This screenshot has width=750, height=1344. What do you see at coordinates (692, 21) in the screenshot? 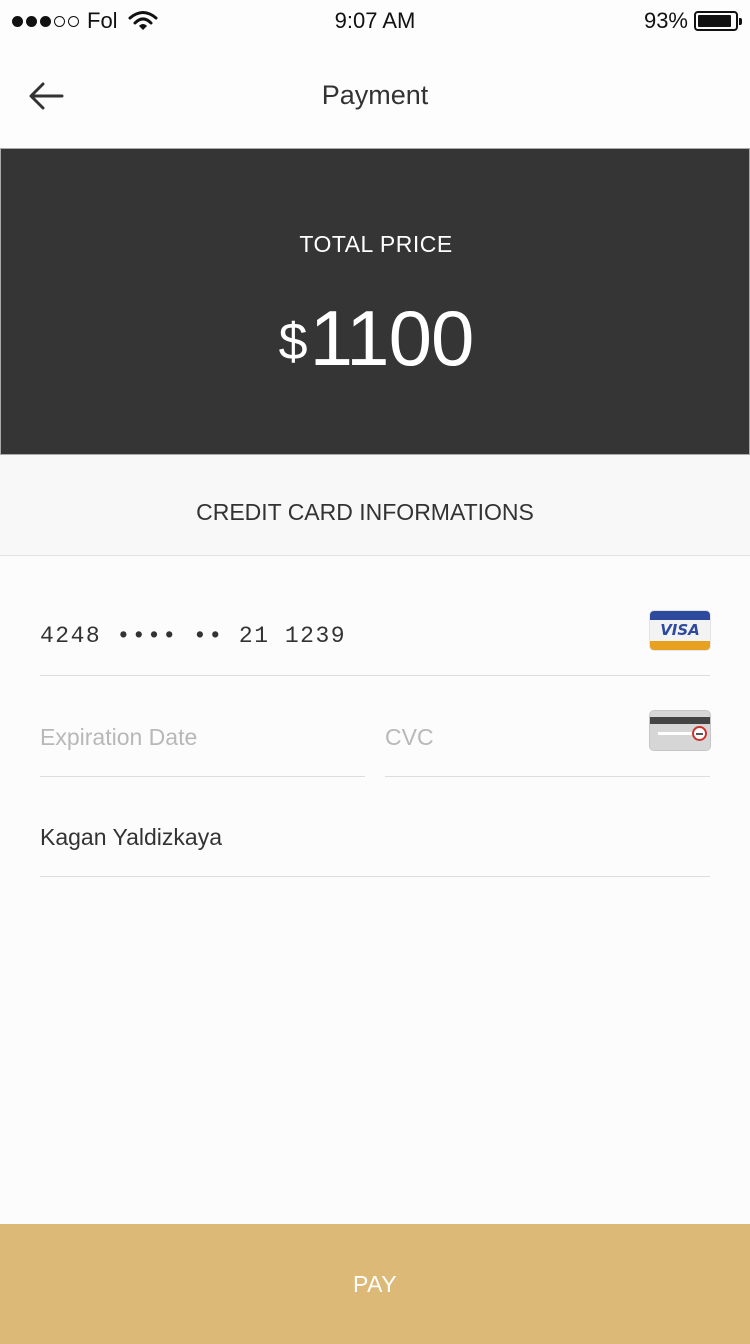
I see `battery-status: 93%` at bounding box center [692, 21].